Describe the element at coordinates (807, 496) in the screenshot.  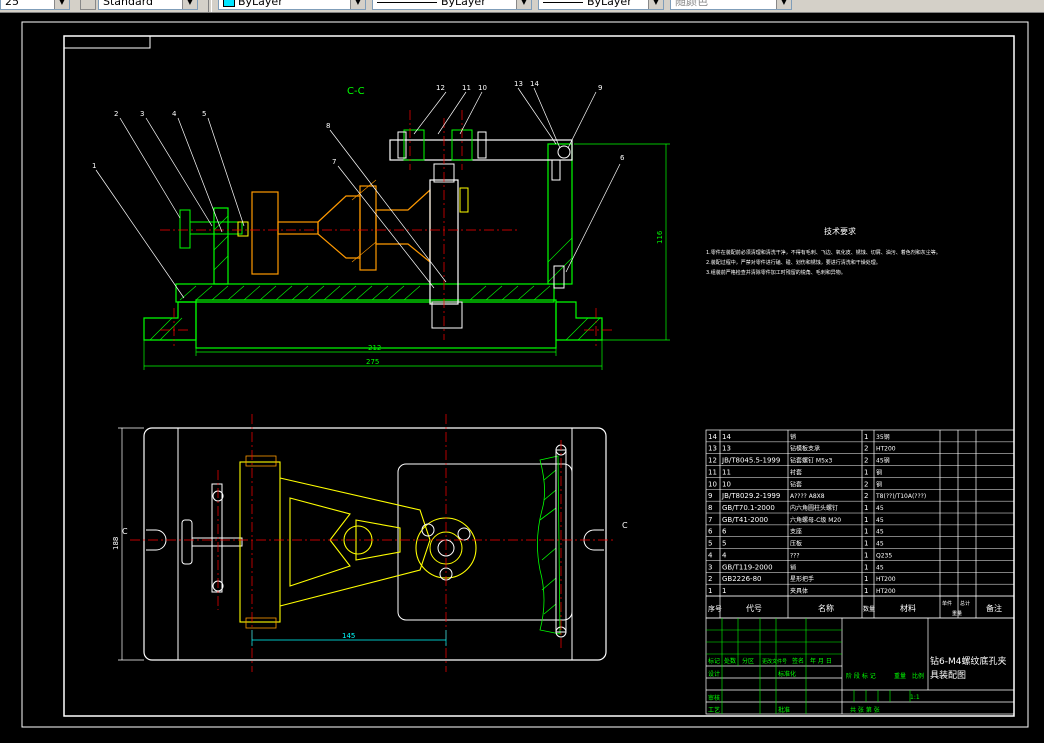
I see `table-cell-name: A???? A8X8` at that location.